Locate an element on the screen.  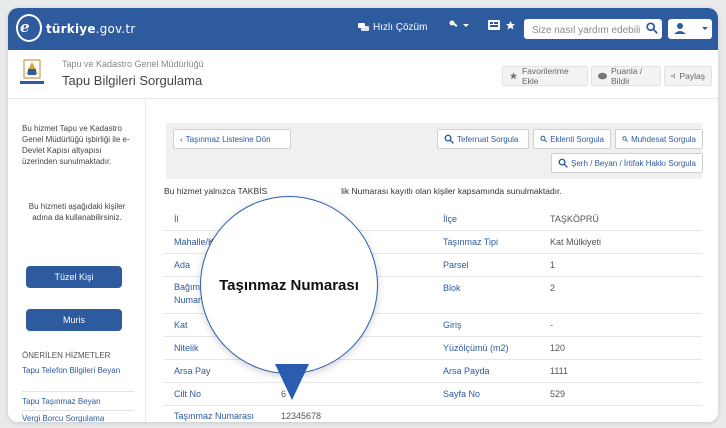
field-label: Cilt No is located at coordinates (188, 394).